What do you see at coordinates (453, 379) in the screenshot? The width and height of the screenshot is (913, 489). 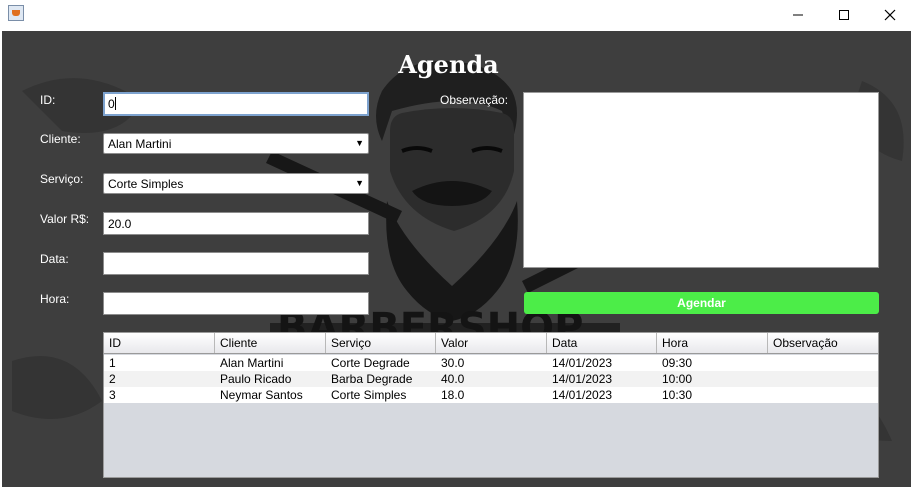 I see `table-cell: 40.0` at bounding box center [453, 379].